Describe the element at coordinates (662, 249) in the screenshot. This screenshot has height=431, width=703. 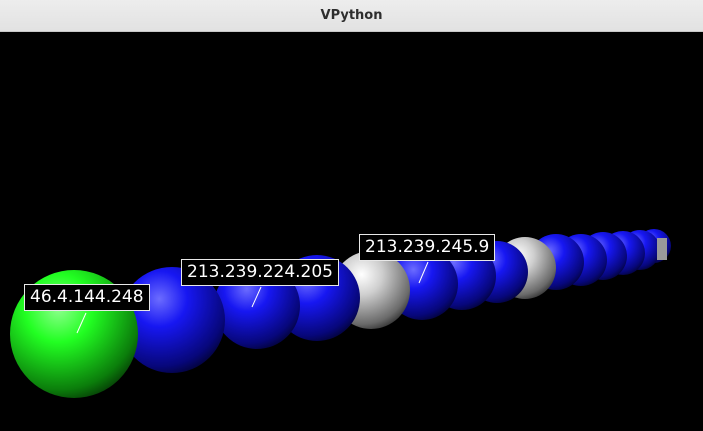
I see `end-box` at that location.